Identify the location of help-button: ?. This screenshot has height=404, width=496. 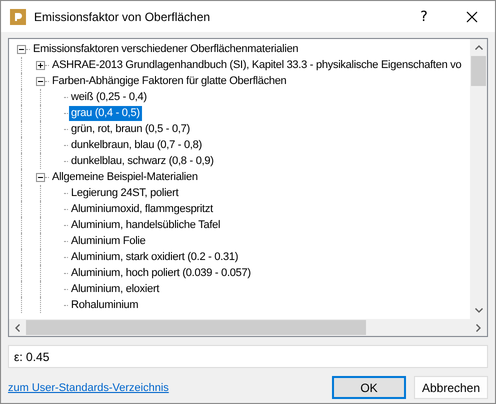
(424, 16).